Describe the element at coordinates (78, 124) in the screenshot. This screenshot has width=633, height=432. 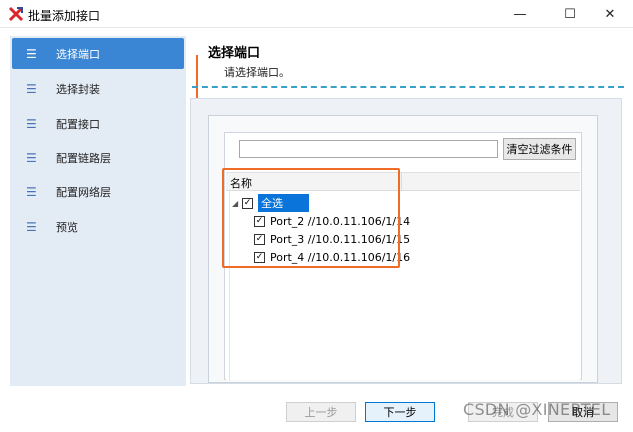
I see `sidebar-item-label: 配置接口` at that location.